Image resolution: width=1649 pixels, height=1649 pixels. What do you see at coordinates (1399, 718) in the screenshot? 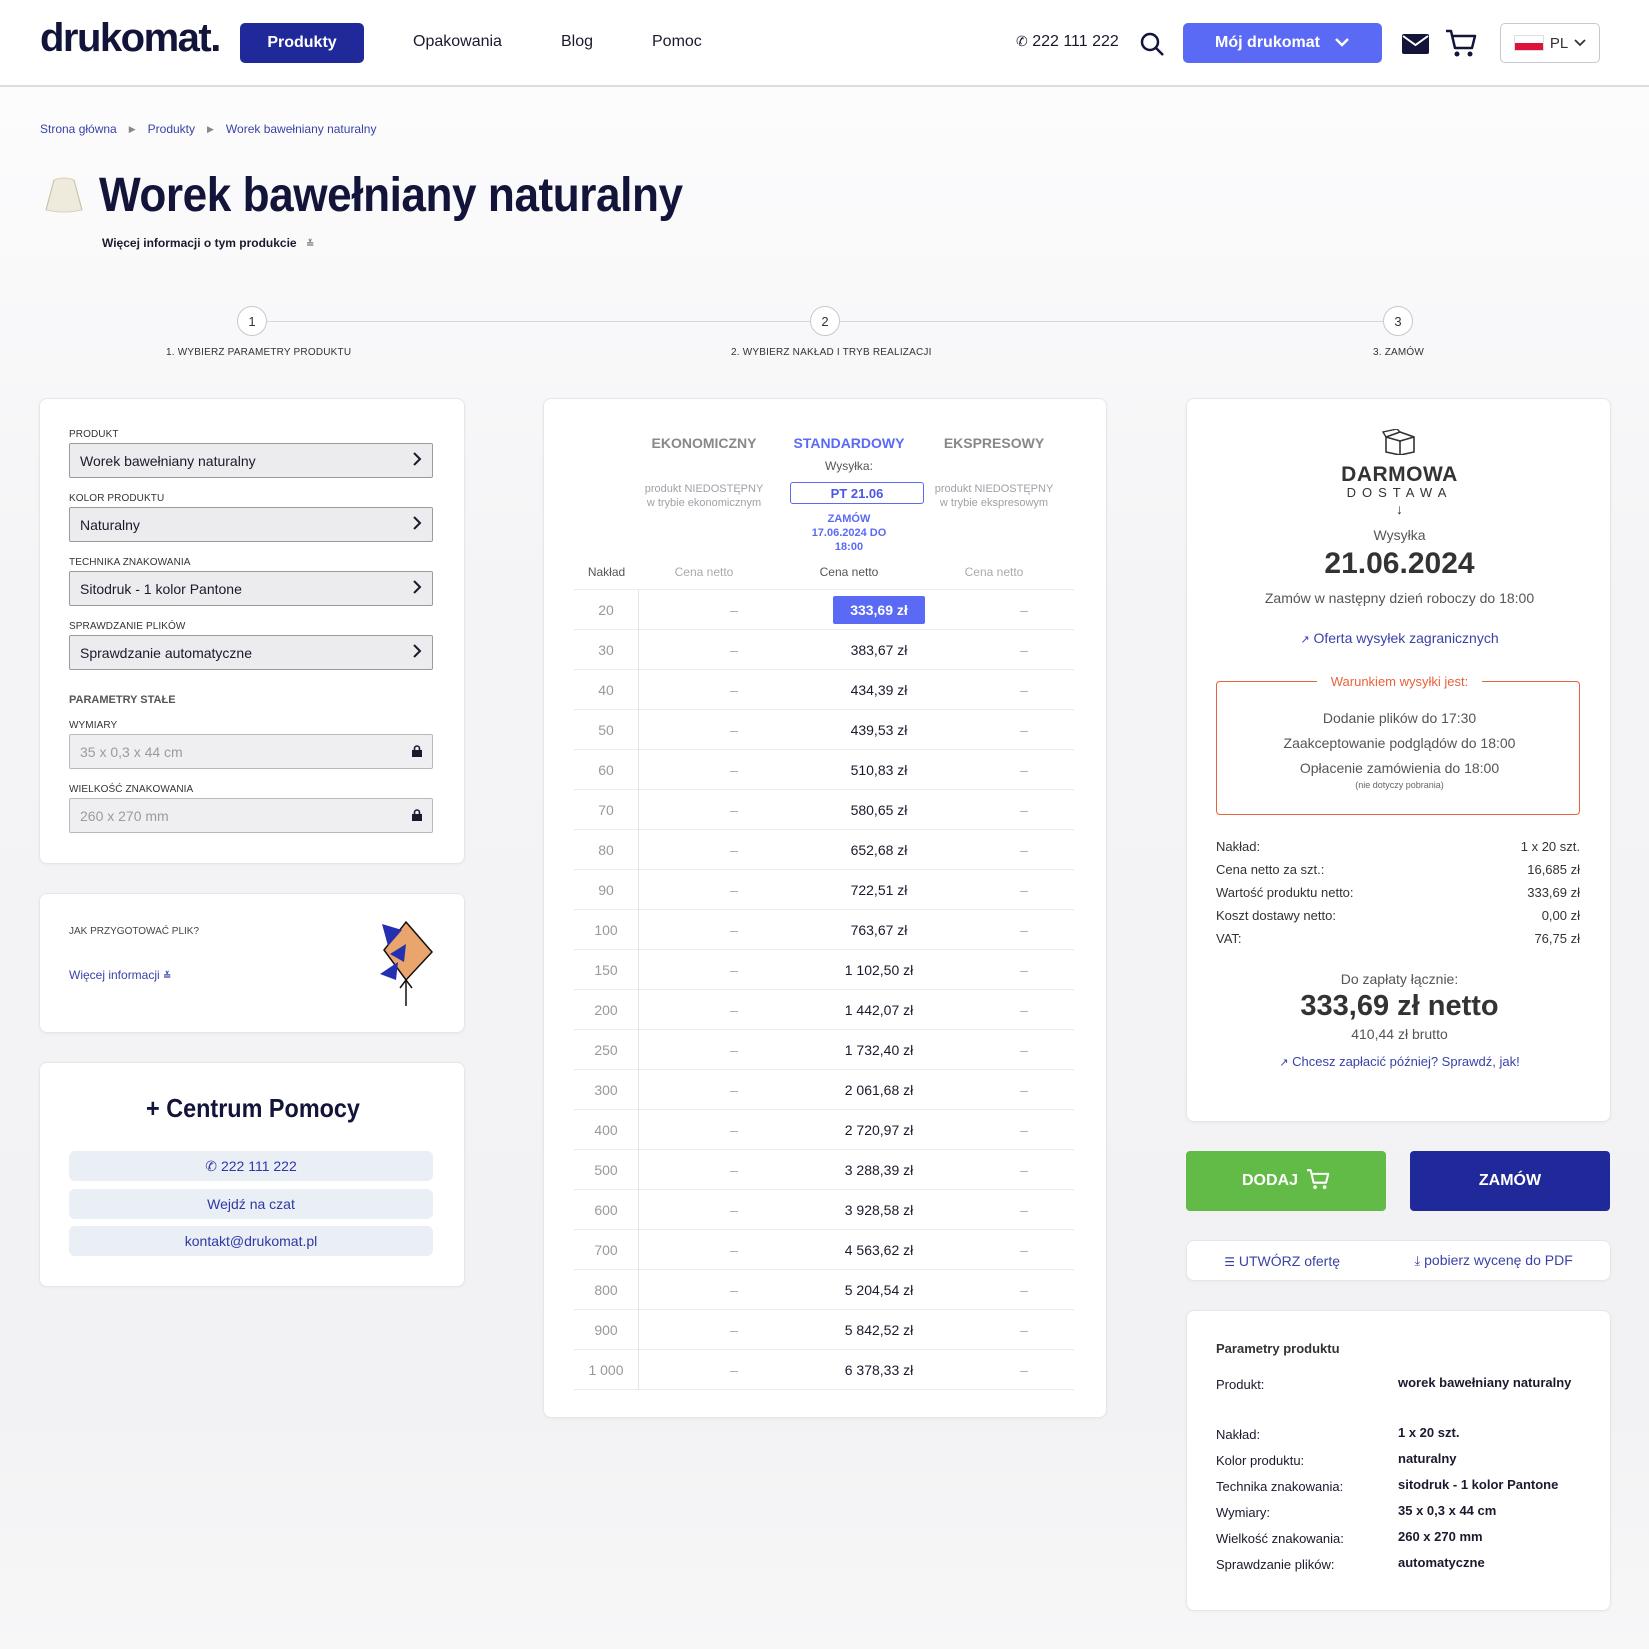
I see `condition-1: Dodanie plików do 17:30` at bounding box center [1399, 718].